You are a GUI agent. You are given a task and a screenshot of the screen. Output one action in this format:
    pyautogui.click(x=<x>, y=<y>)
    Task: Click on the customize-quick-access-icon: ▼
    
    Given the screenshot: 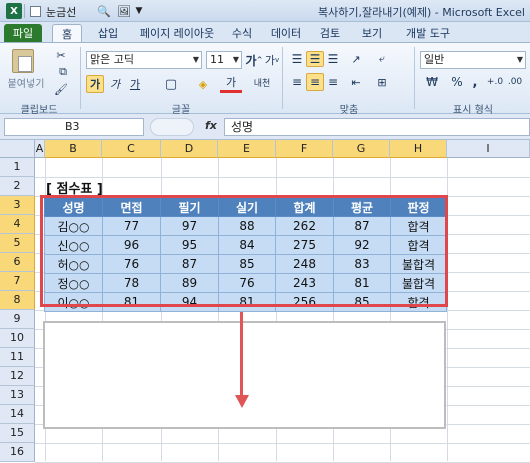 What is the action you would take?
    pyautogui.click(x=139, y=11)
    